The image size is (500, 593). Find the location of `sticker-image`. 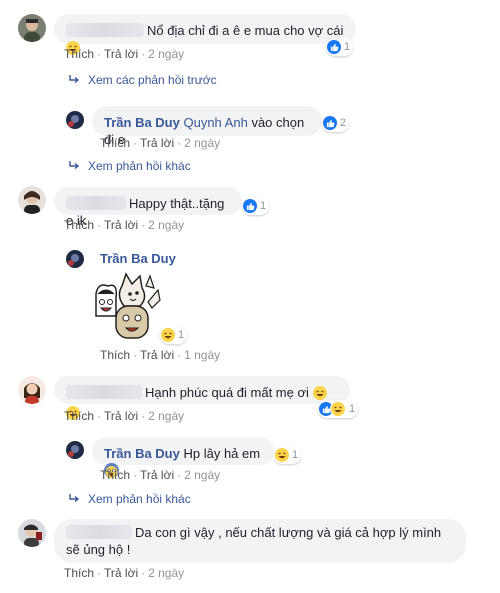

sticker-image is located at coordinates (125, 308).